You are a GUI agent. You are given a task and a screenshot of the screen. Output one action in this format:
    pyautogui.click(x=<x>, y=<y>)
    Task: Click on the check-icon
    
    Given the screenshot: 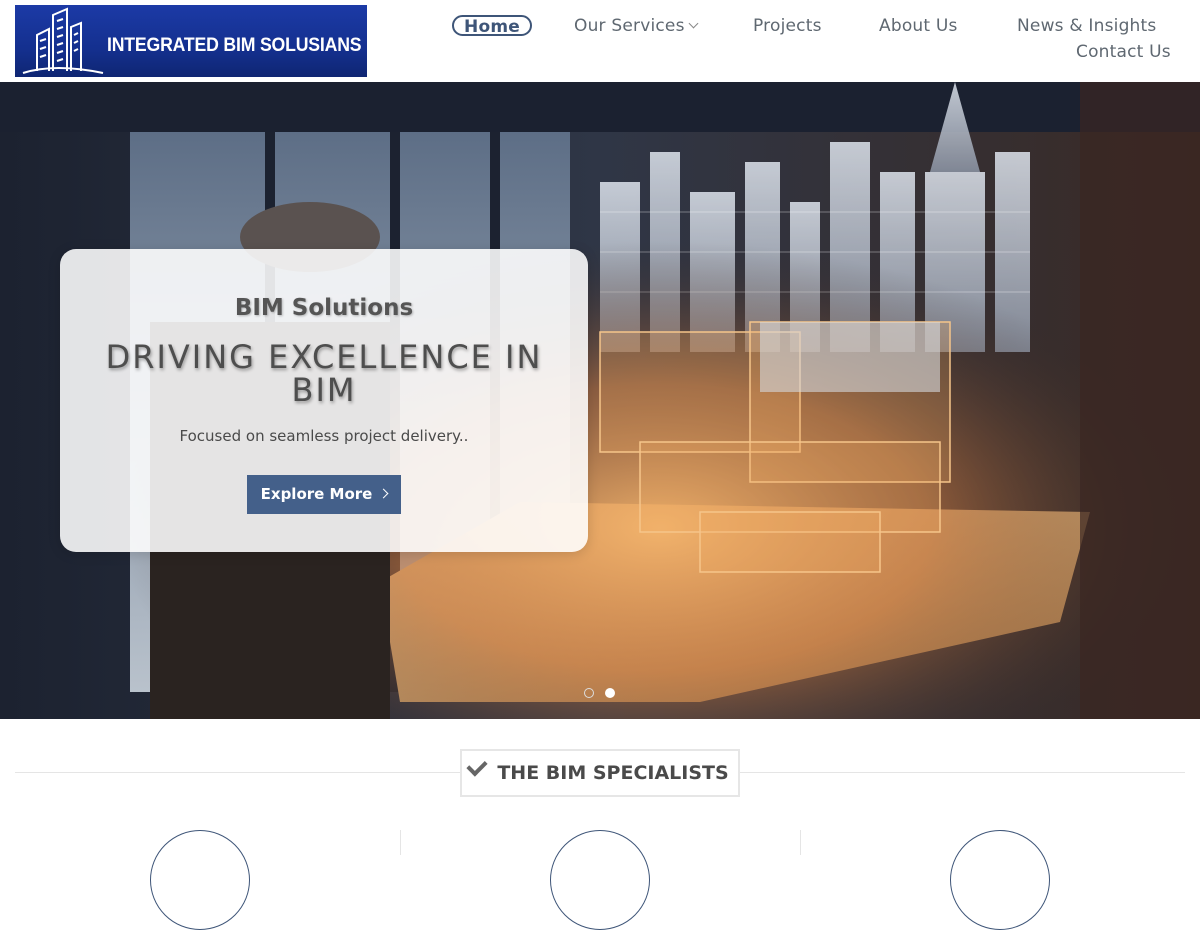 What is the action you would take?
    pyautogui.click(x=477, y=766)
    